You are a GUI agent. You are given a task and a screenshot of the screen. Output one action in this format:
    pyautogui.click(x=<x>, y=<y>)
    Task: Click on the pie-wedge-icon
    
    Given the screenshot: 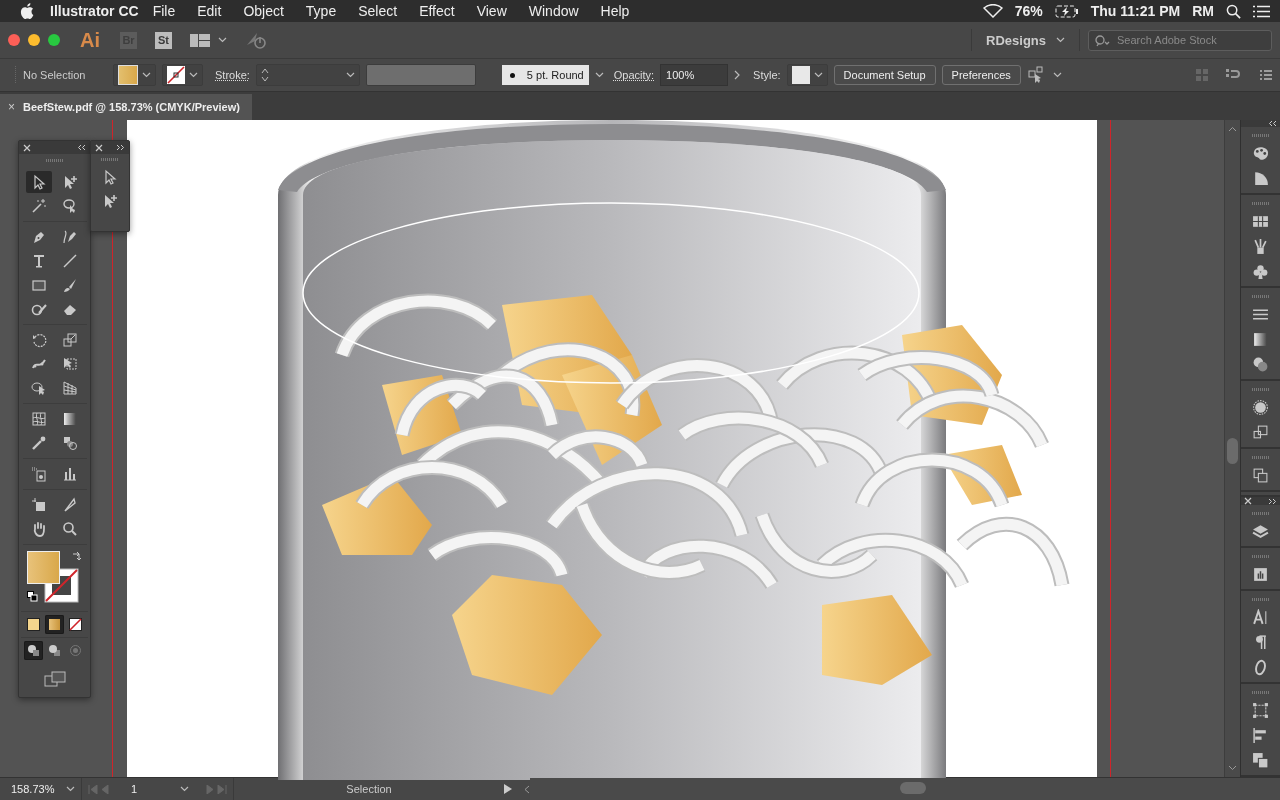 What is the action you would take?
    pyautogui.click(x=1260, y=178)
    